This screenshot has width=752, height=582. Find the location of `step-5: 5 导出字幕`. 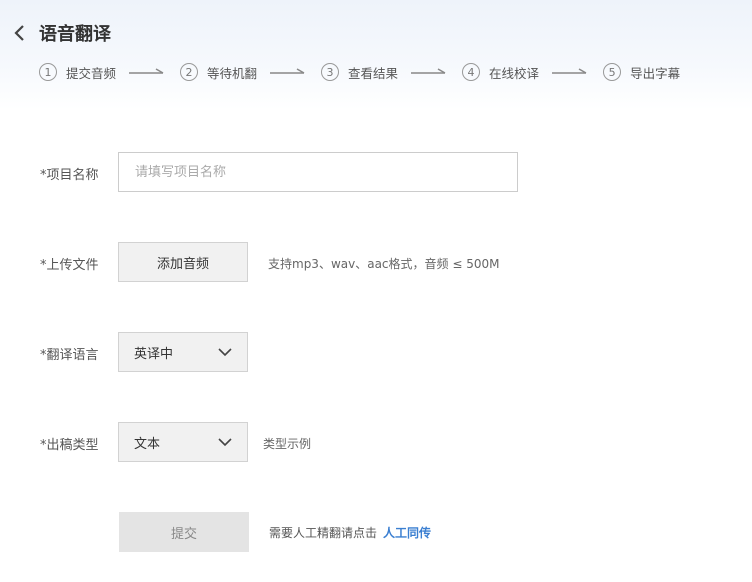

step-5: 5 导出字幕 is located at coordinates (641, 72).